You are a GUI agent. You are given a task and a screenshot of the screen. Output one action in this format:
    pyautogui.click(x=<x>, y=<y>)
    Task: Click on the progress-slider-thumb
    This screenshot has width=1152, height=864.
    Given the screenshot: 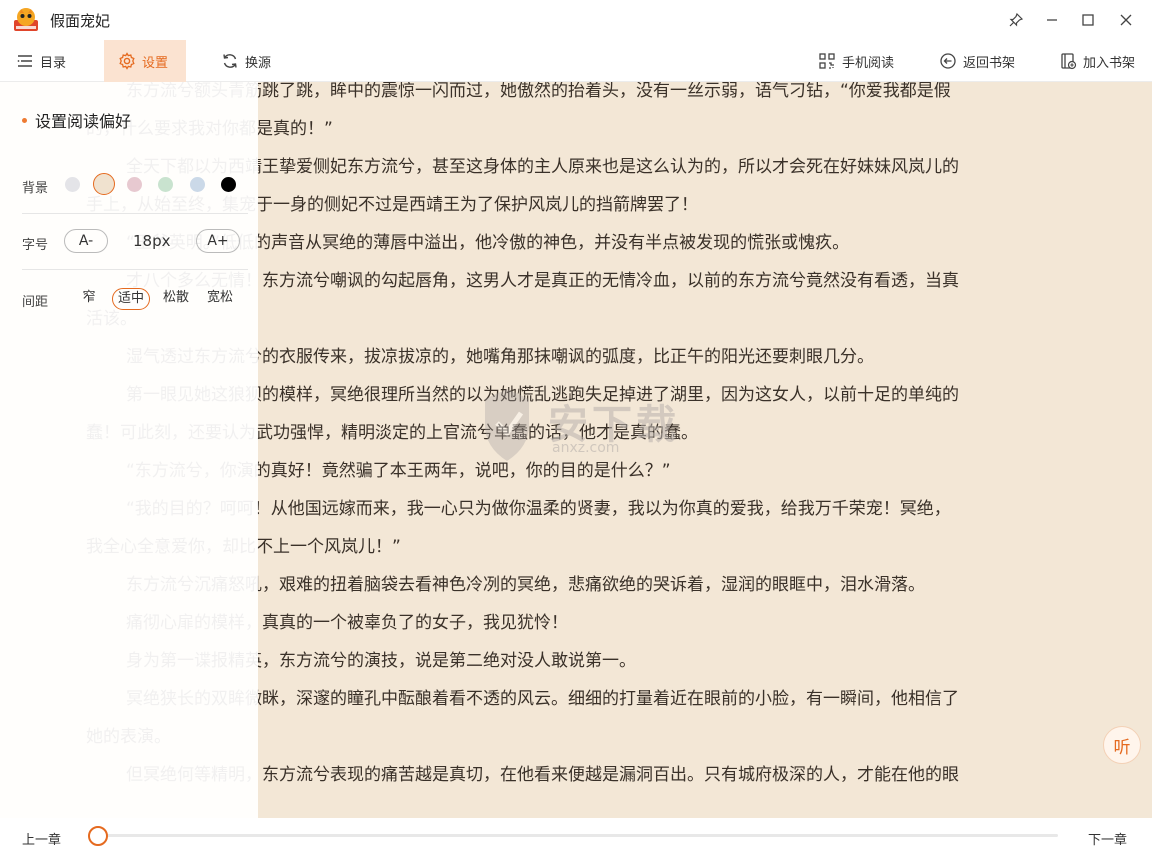 What is the action you would take?
    pyautogui.click(x=98, y=836)
    